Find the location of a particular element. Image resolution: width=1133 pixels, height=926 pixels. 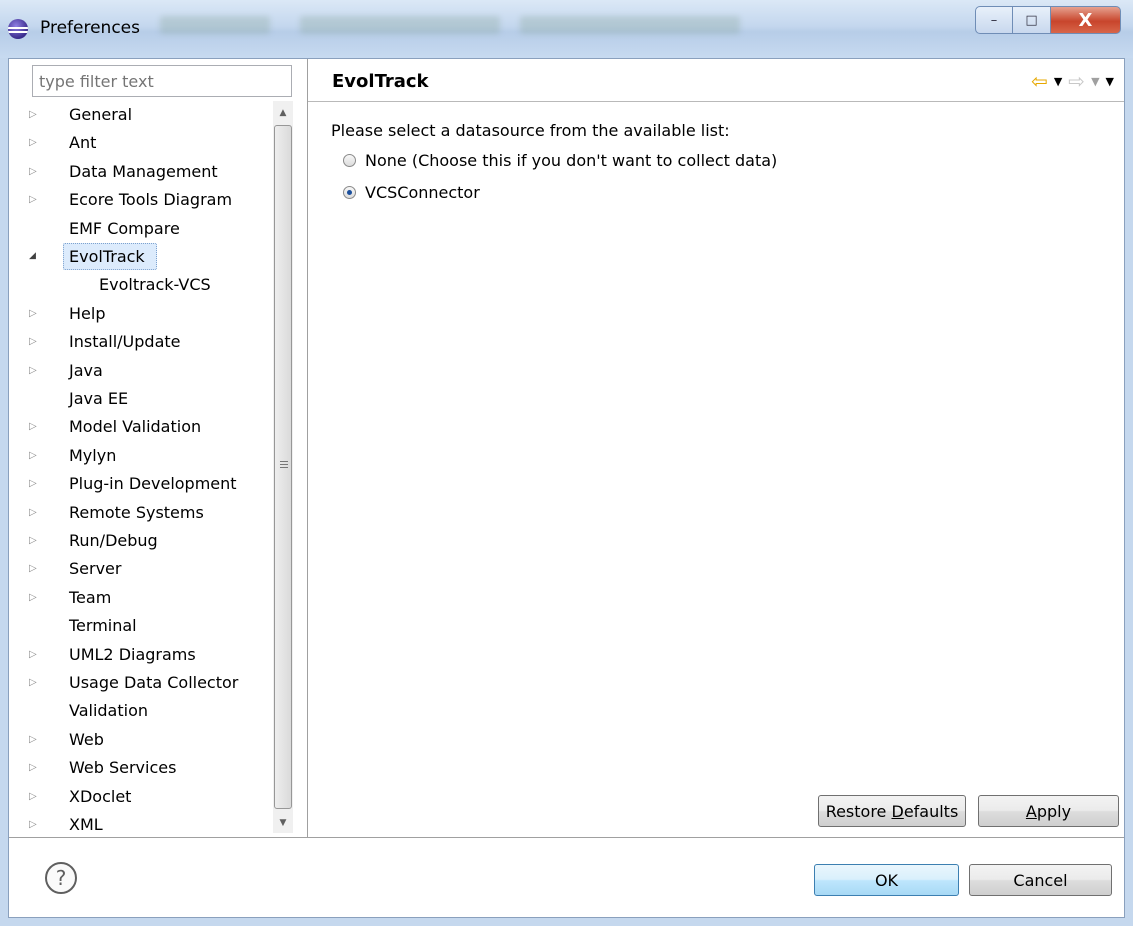

tree-item: Validation is located at coordinates (139, 710).